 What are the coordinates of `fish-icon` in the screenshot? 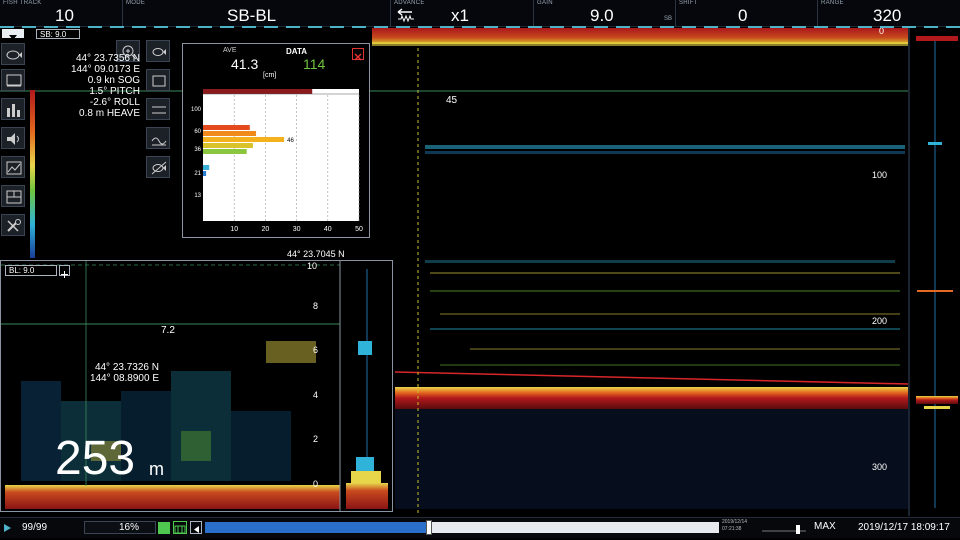 It's located at (14, 55).